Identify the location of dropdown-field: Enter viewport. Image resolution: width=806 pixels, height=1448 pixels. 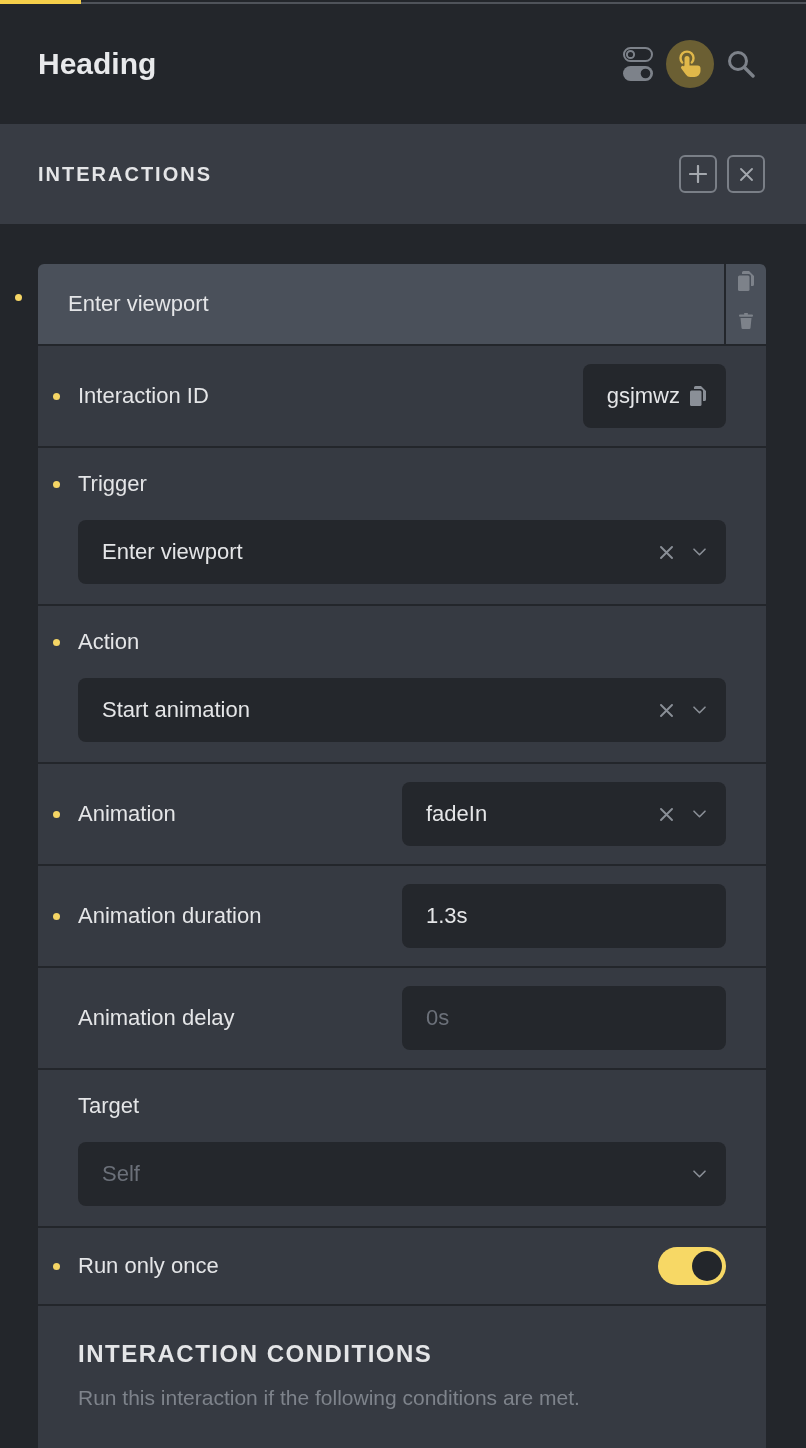
(402, 552).